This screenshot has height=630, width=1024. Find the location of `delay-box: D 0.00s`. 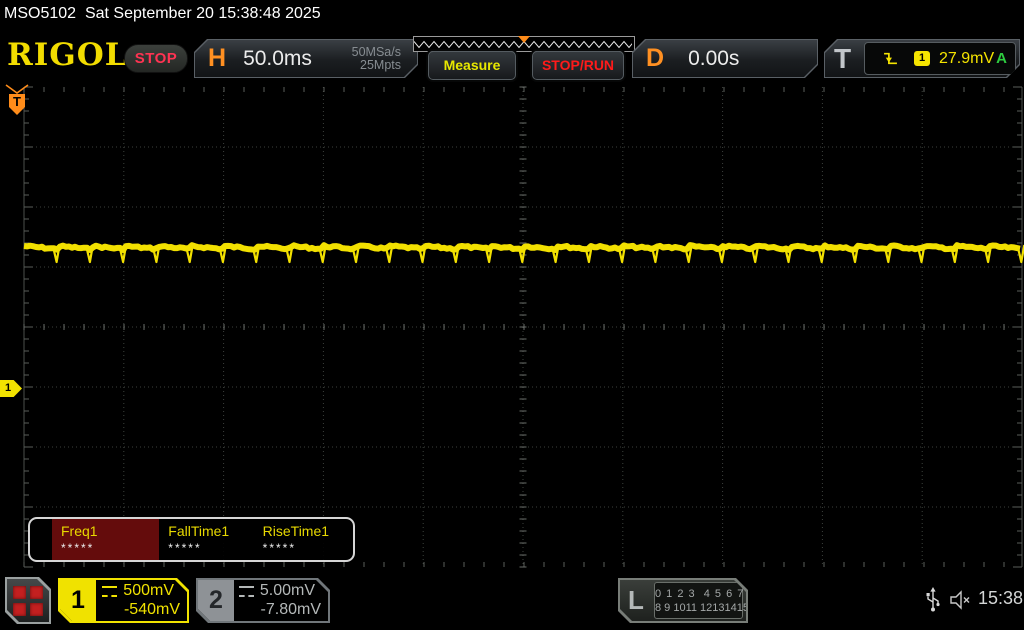

delay-box: D 0.00s is located at coordinates (725, 58).